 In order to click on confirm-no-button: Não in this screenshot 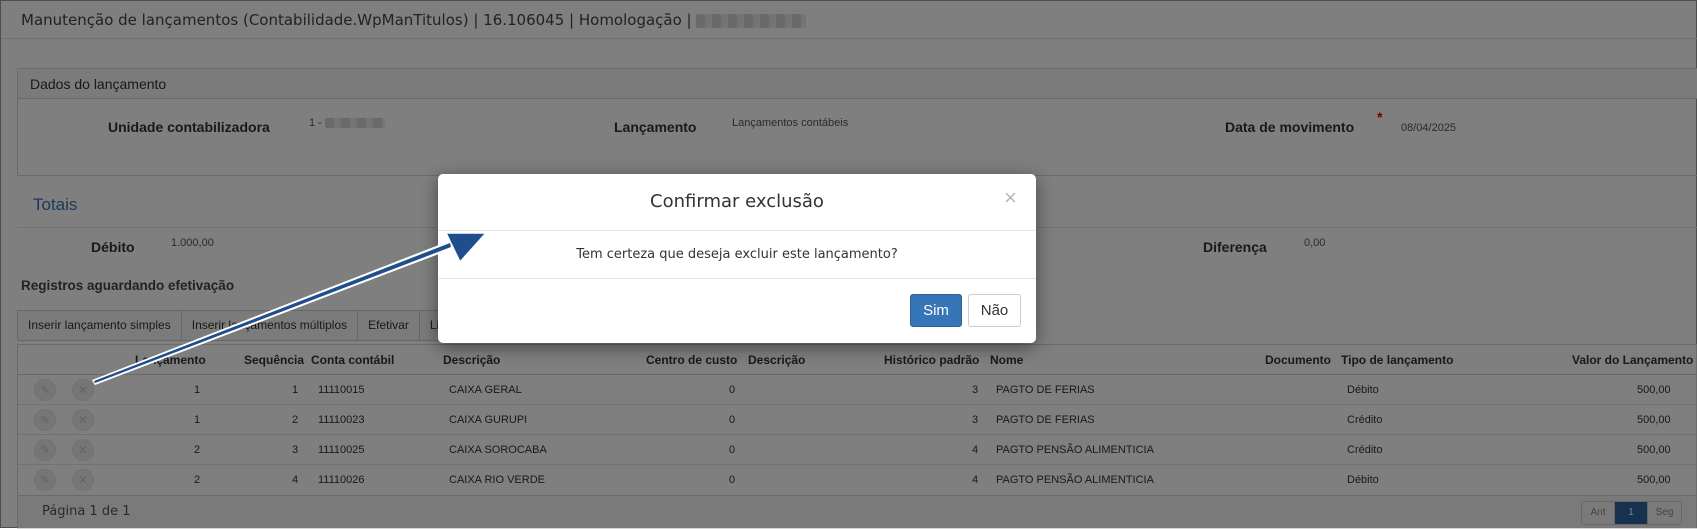, I will do `click(994, 310)`.